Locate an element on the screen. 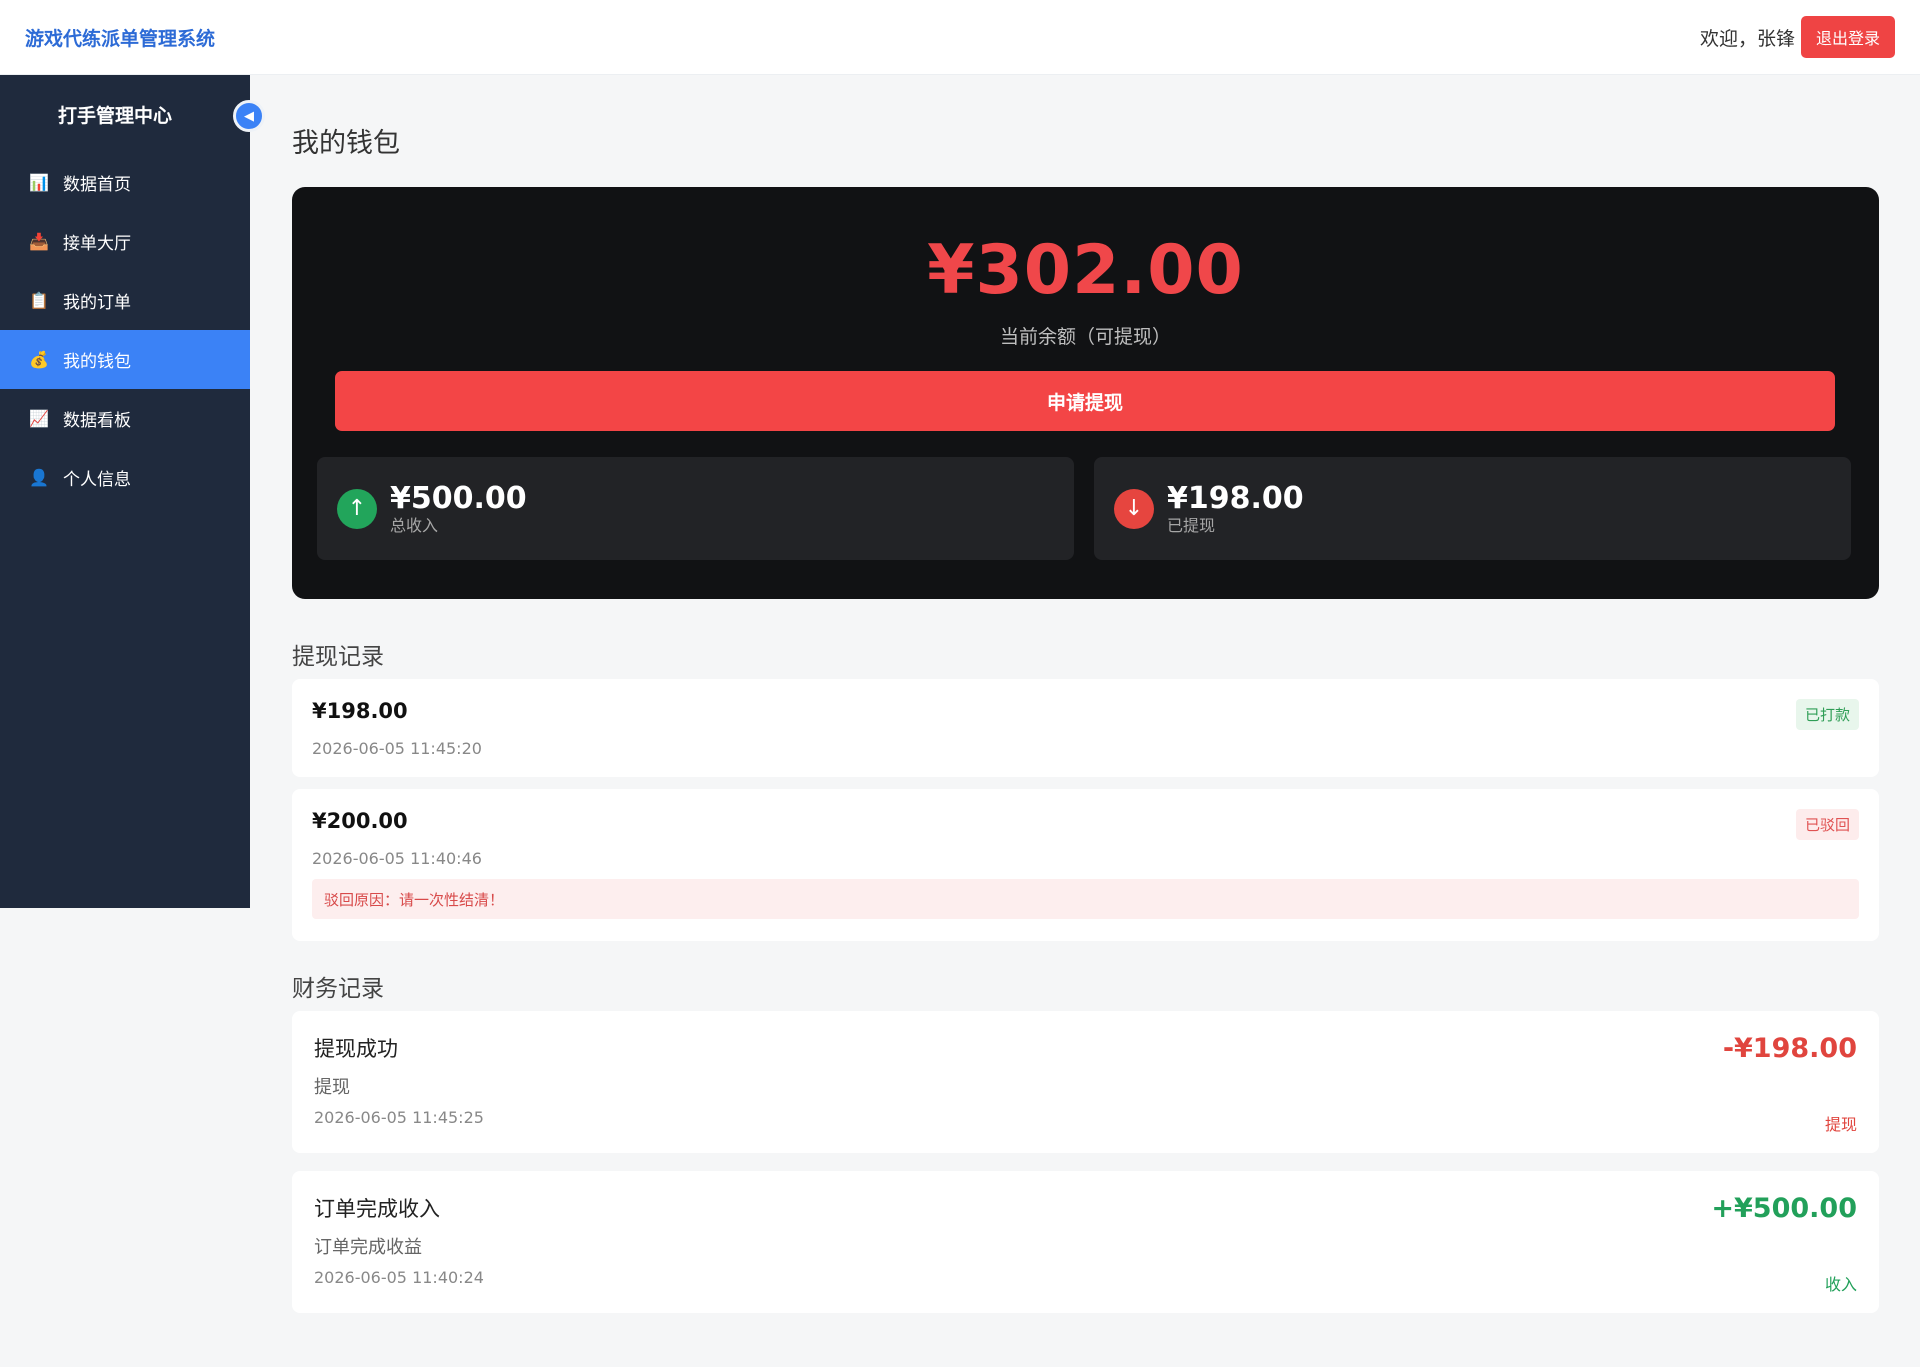 This screenshot has width=1920, height=1367. sidebar-item-order-hall: 📥 接单大厅 is located at coordinates (125, 241).